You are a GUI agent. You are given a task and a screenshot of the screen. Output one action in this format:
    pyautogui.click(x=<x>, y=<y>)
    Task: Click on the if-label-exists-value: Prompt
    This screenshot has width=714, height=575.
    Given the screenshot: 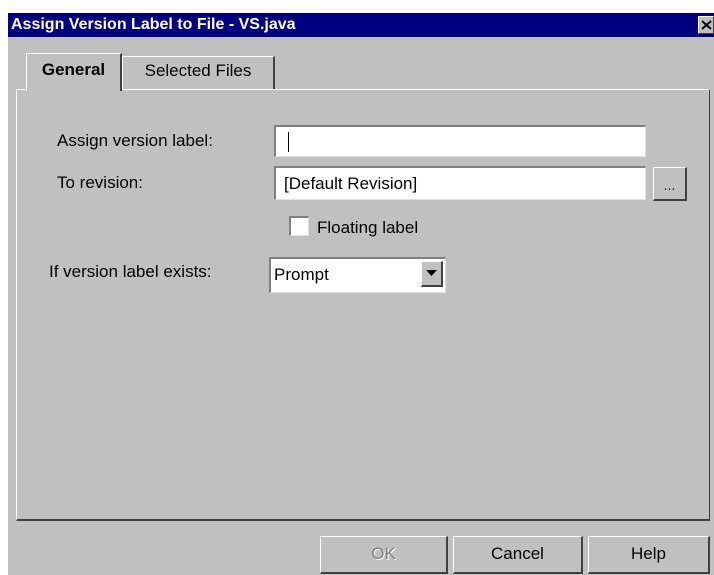 What is the action you would take?
    pyautogui.click(x=301, y=274)
    